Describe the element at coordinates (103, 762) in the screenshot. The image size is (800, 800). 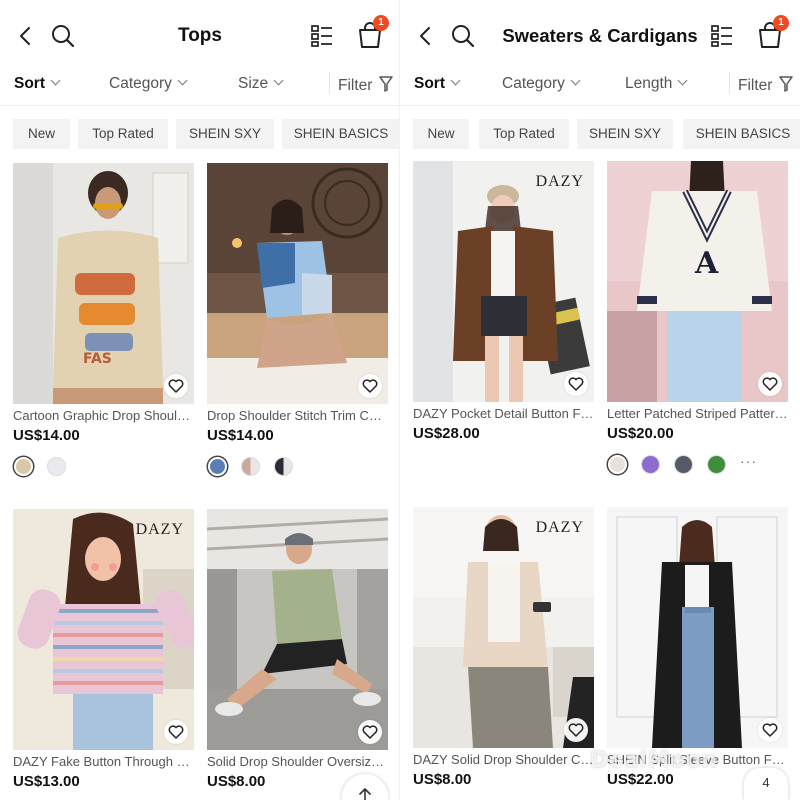
I see `product-title: DAZY Fake Button Through Striped Top` at that location.